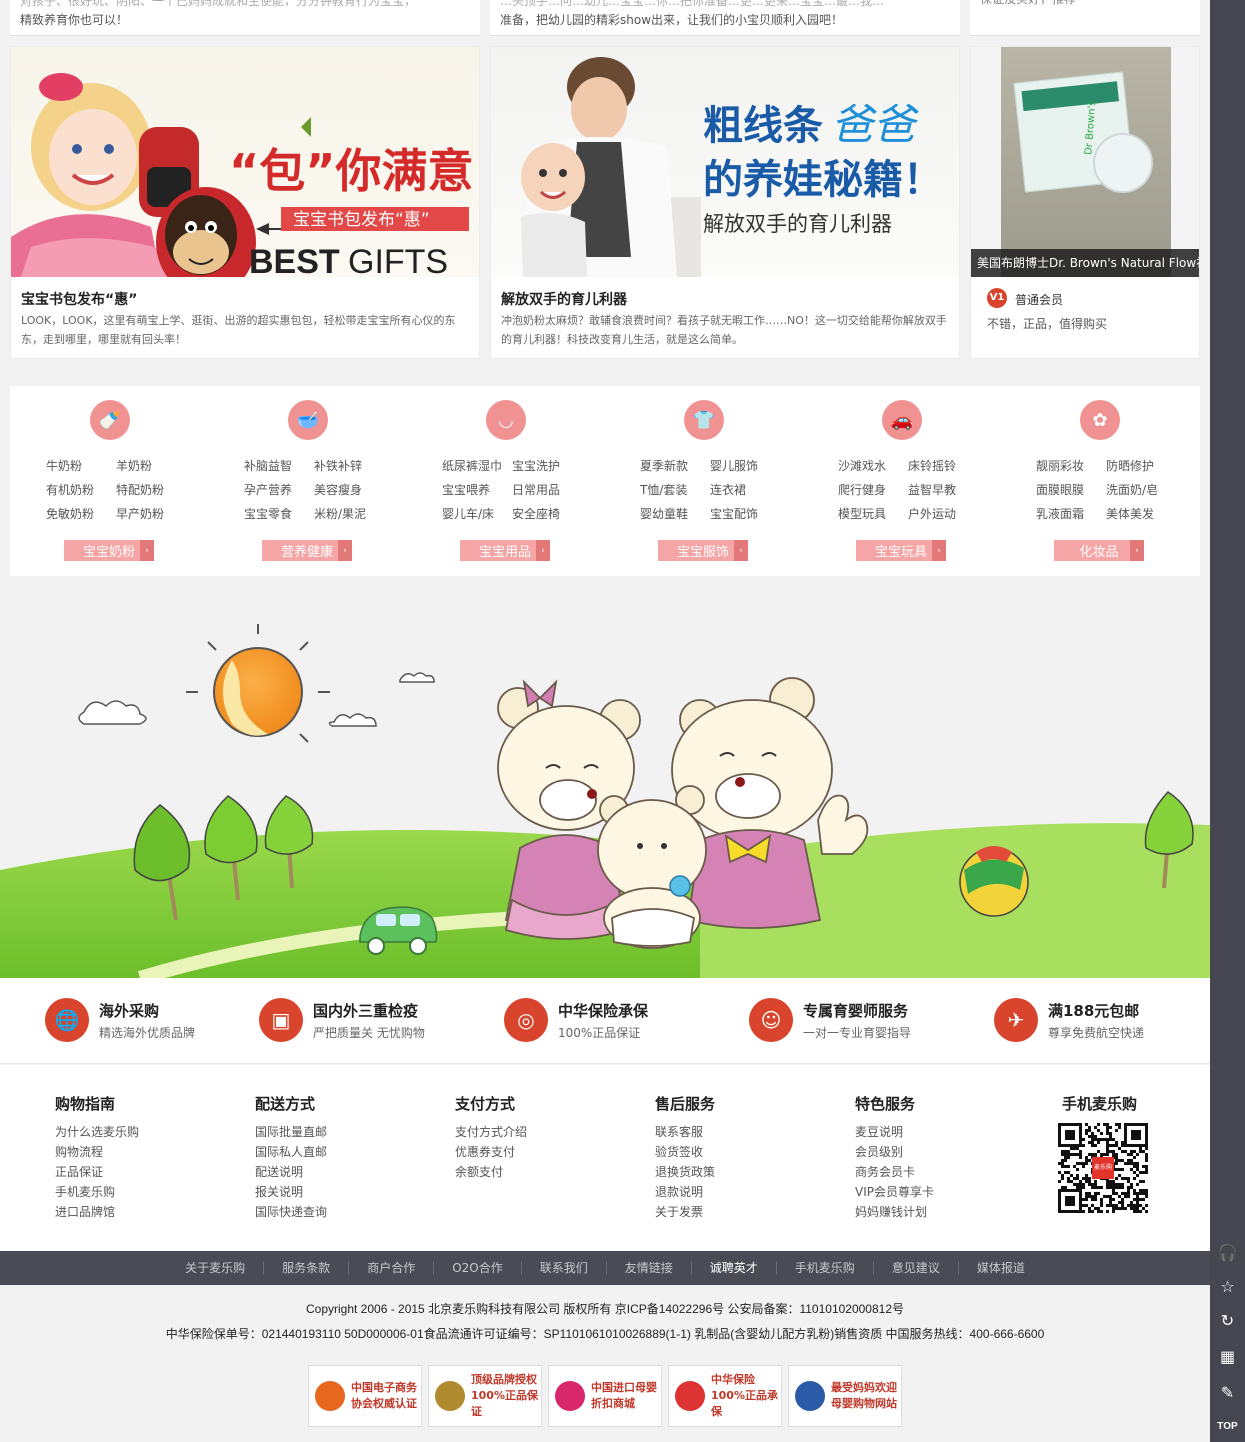 The image size is (1245, 1442). Describe the element at coordinates (901, 550) in the screenshot. I see `category-button: 宝宝玩具 ›` at that location.